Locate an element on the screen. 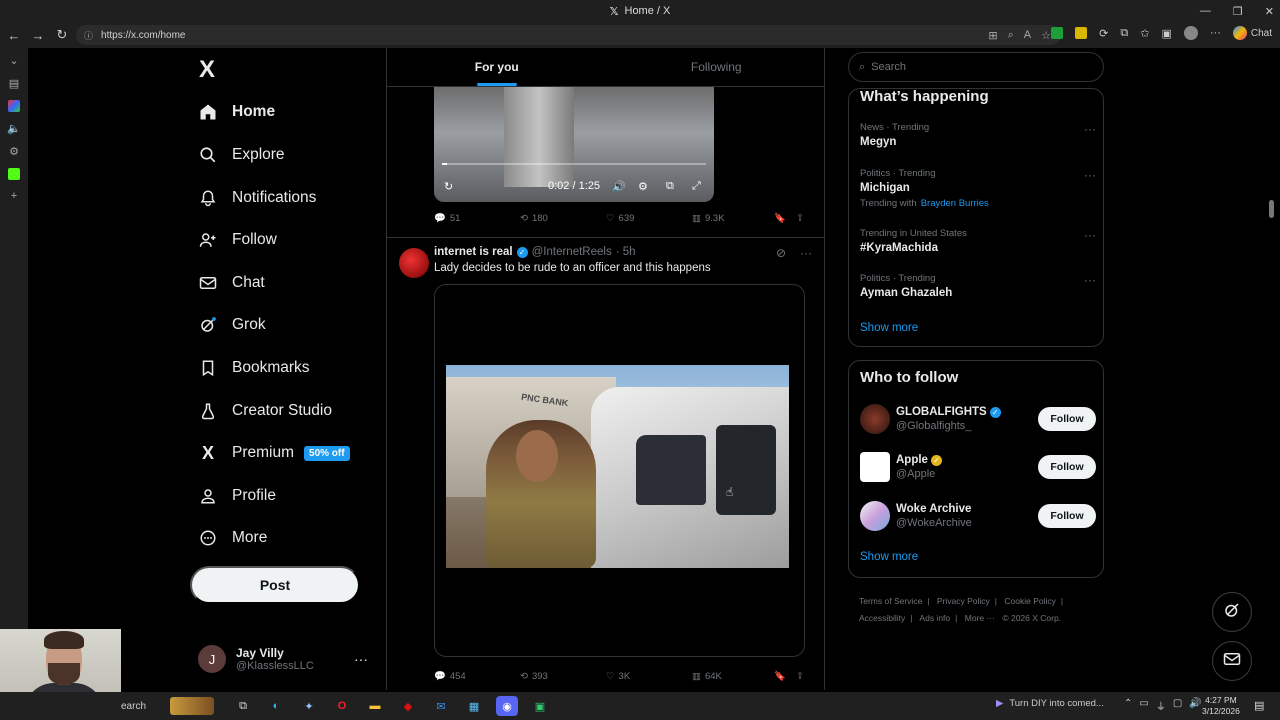  favorites-icon: ✩ is located at coordinates (1144, 33).